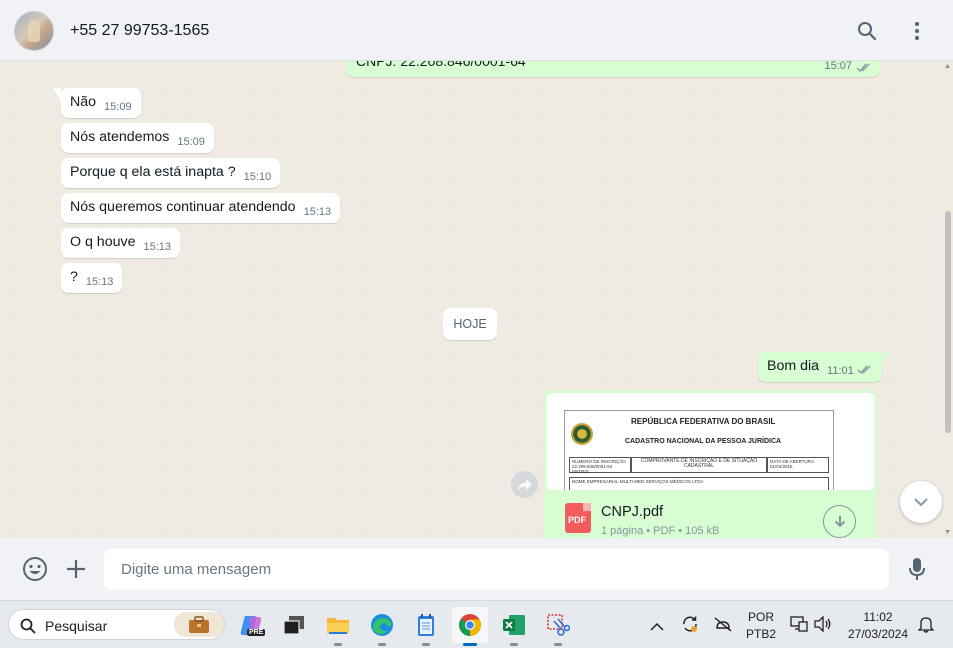 The height and width of the screenshot is (648, 953). Describe the element at coordinates (496, 569) in the screenshot. I see `message-input` at that location.